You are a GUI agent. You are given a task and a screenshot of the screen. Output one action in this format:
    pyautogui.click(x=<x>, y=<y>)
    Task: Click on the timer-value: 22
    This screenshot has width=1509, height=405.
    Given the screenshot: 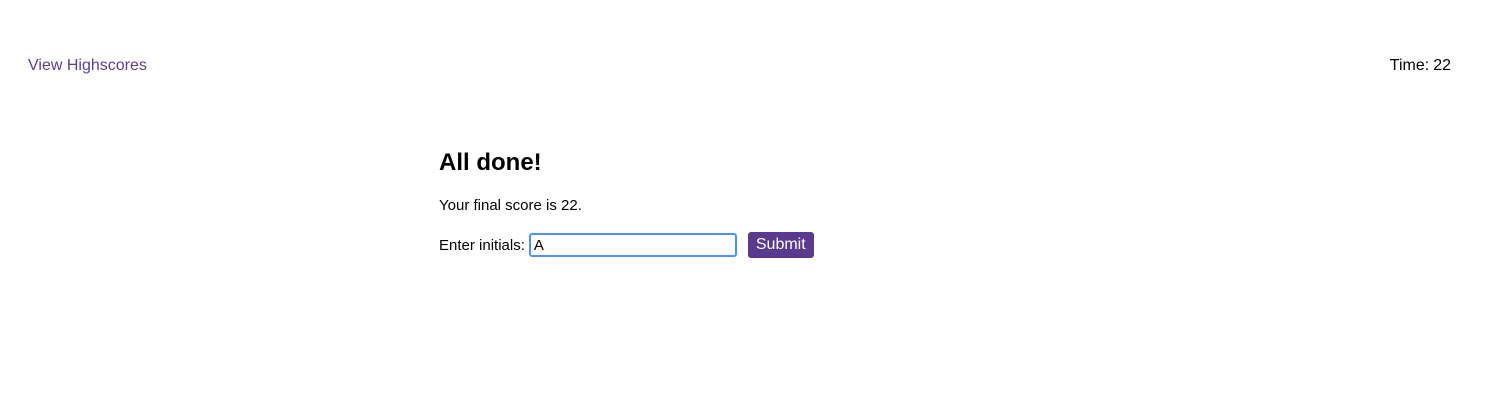 What is the action you would take?
    pyautogui.click(x=1442, y=65)
    